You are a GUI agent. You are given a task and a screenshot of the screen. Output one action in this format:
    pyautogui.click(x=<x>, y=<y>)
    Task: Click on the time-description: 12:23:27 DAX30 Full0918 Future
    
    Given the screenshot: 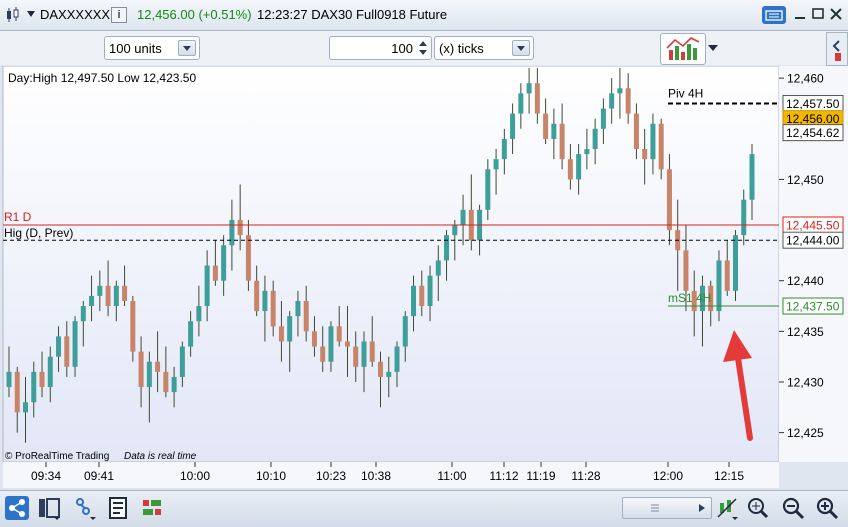 What is the action you would take?
    pyautogui.click(x=352, y=14)
    